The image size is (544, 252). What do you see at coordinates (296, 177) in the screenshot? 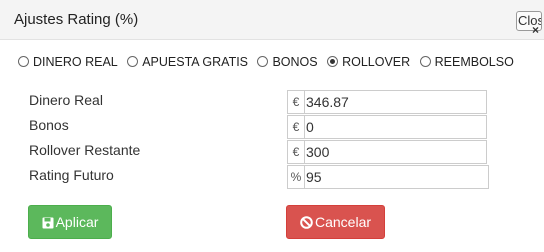
I see `percent-addon: %` at bounding box center [296, 177].